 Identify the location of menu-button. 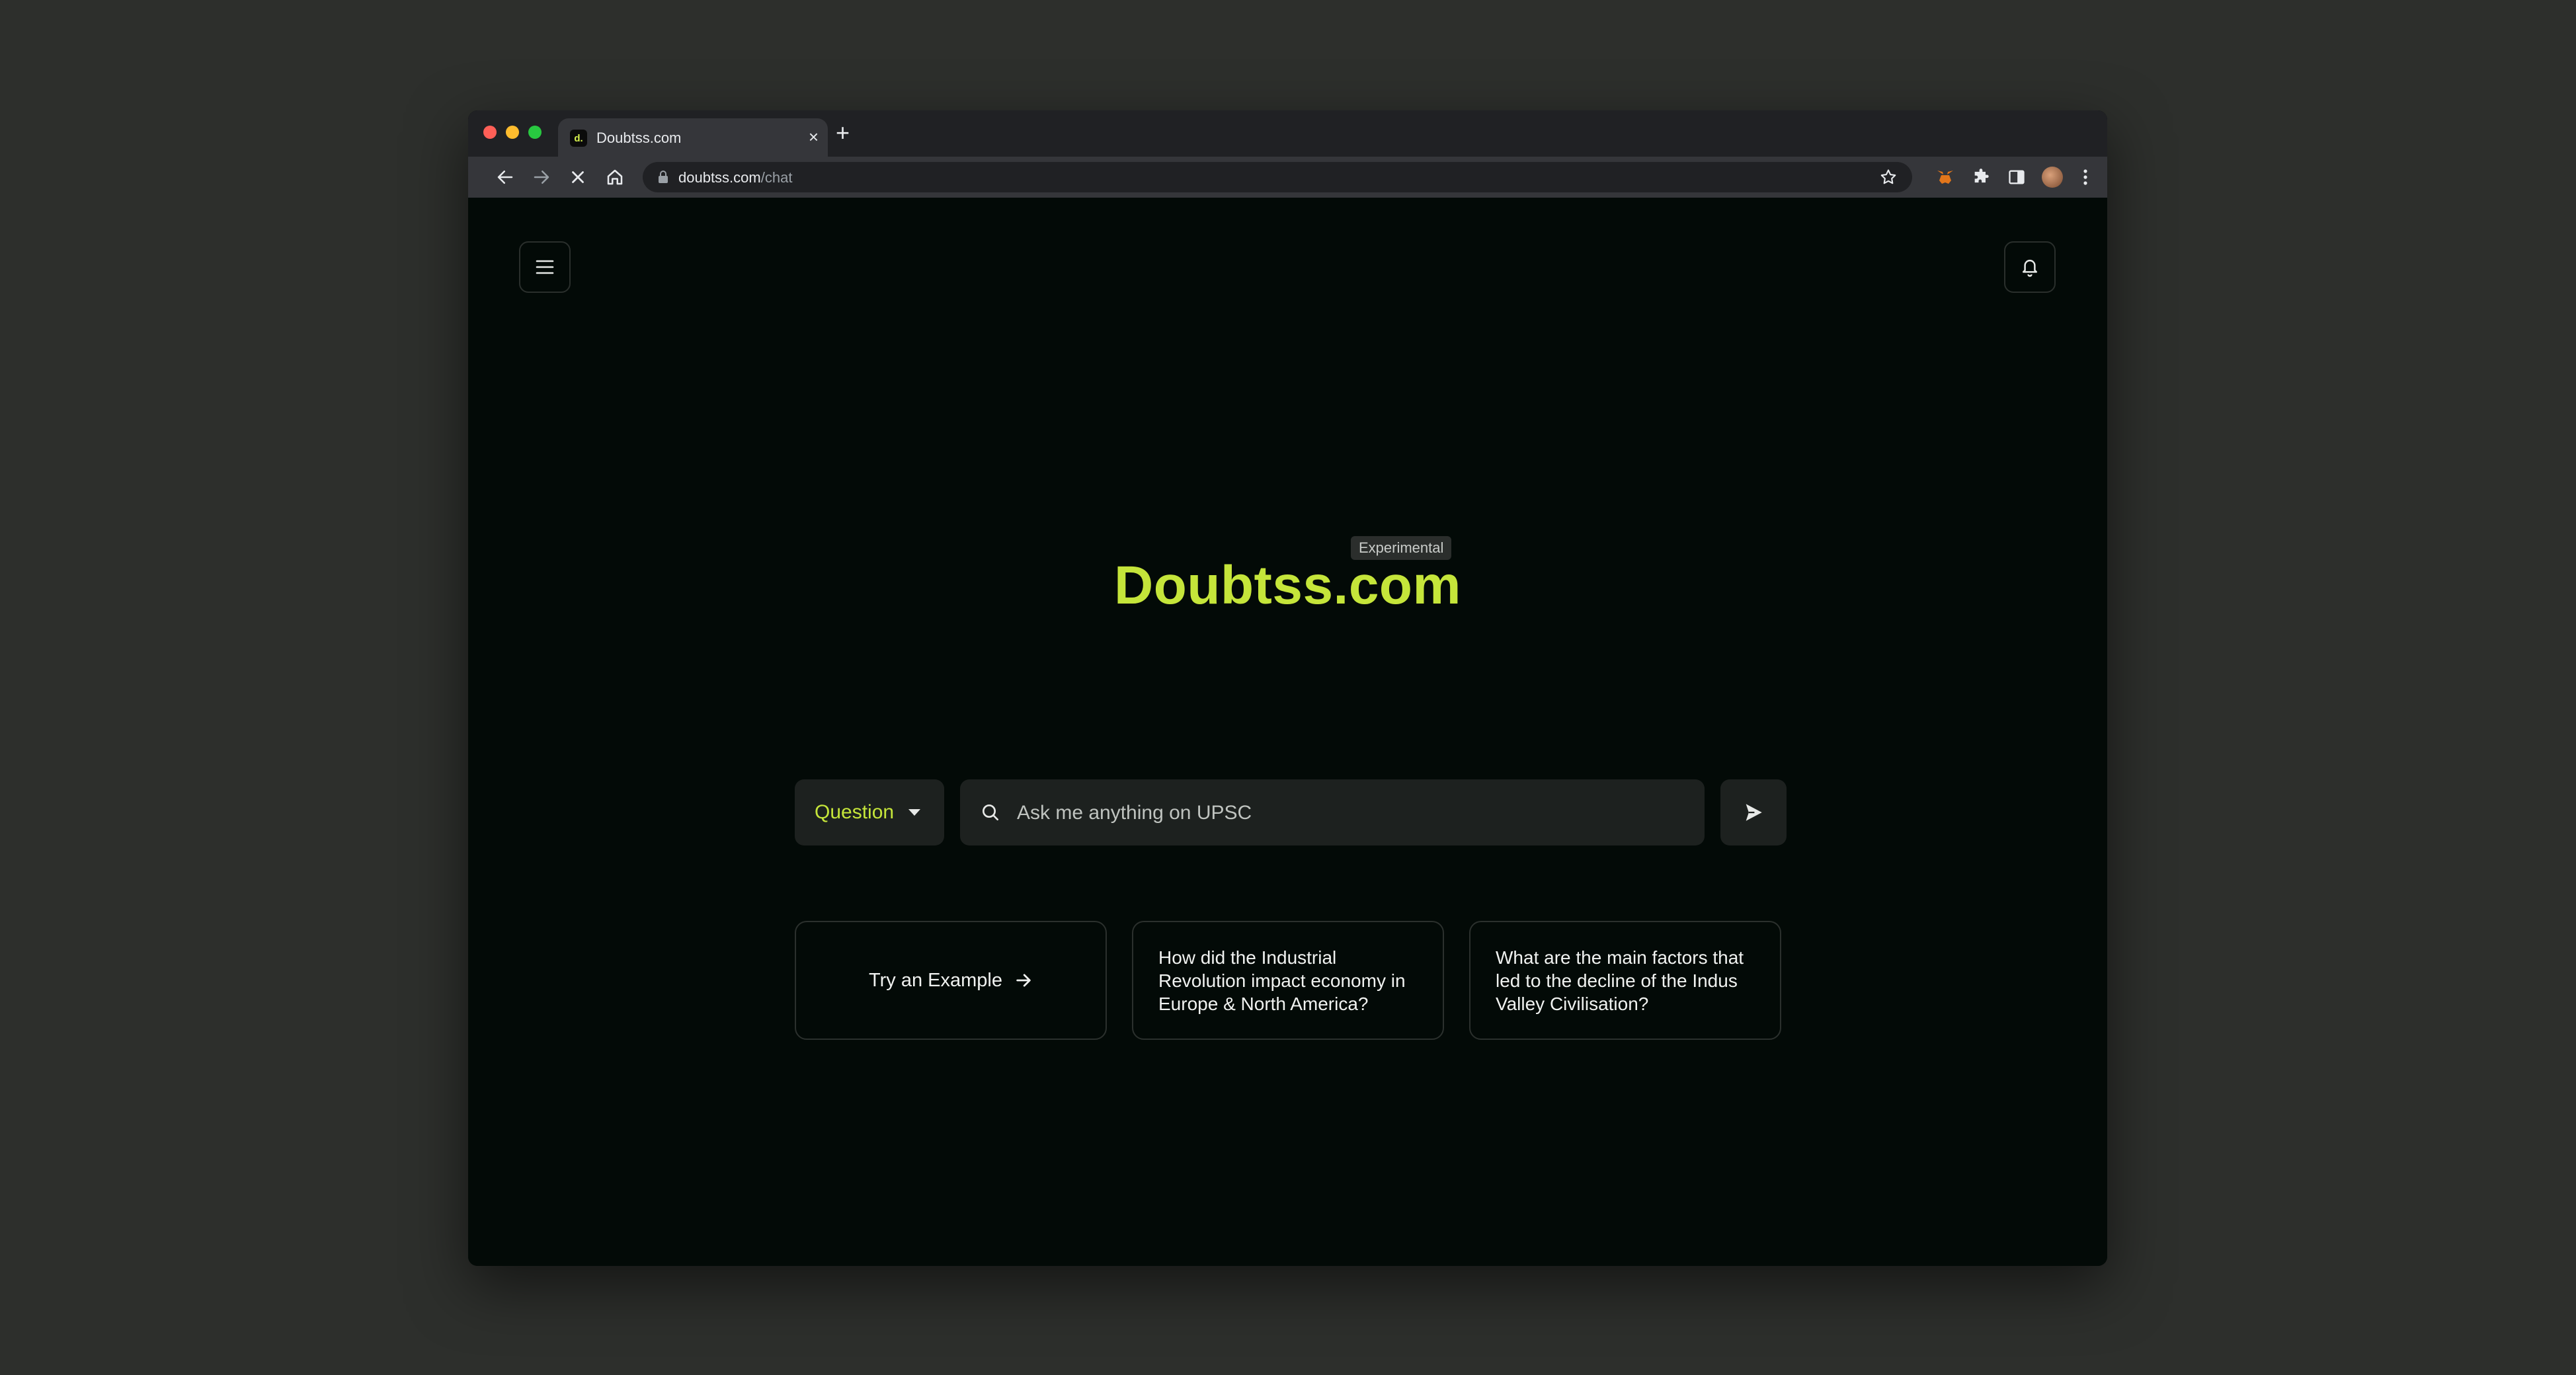
(545, 267).